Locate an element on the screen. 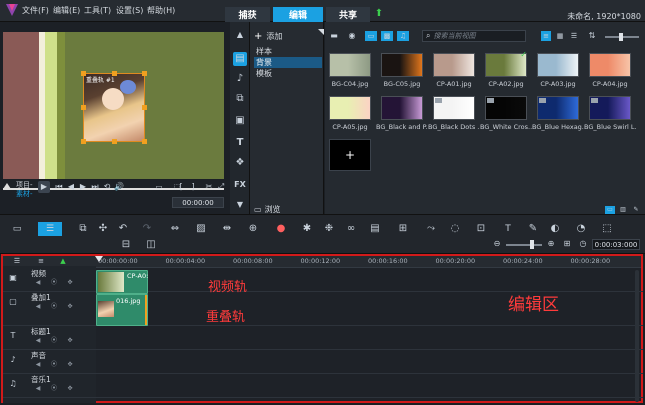  menu-tools: 工具(T) is located at coordinates (97, 10).